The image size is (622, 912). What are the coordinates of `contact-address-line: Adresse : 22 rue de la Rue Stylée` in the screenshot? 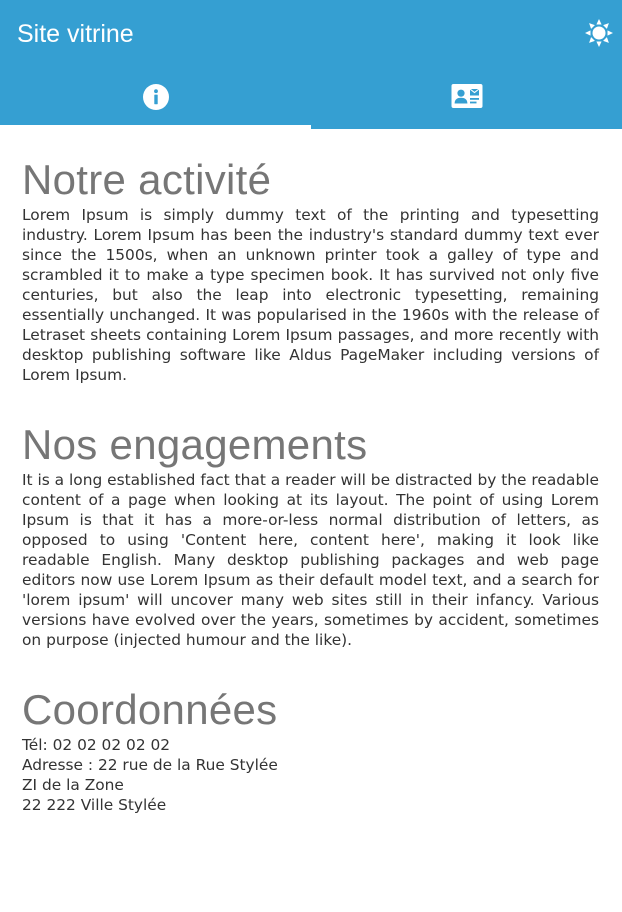 It's located at (150, 765).